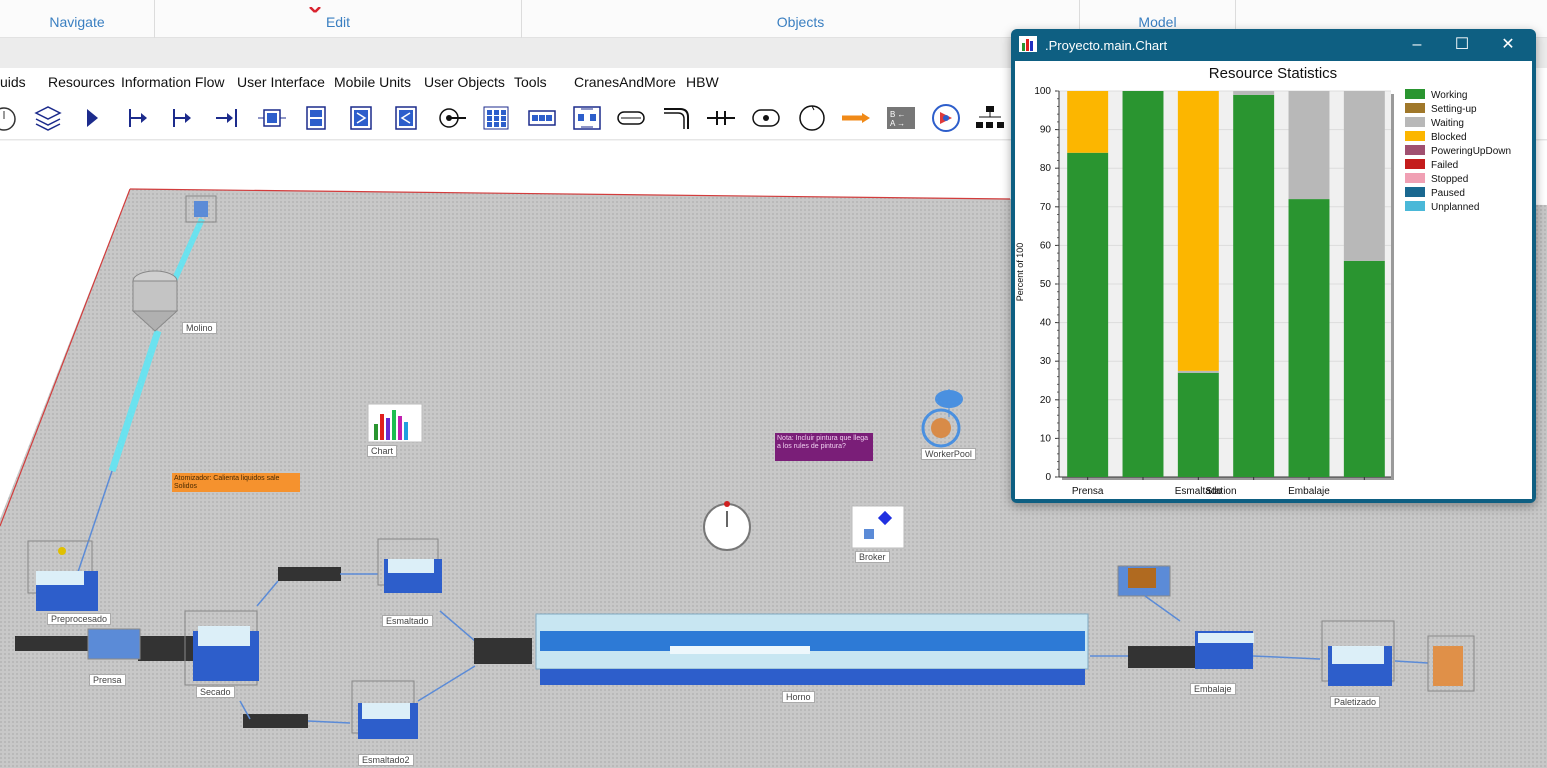  What do you see at coordinates (13, 82) in the screenshot?
I see `tab-fluids: uids` at bounding box center [13, 82].